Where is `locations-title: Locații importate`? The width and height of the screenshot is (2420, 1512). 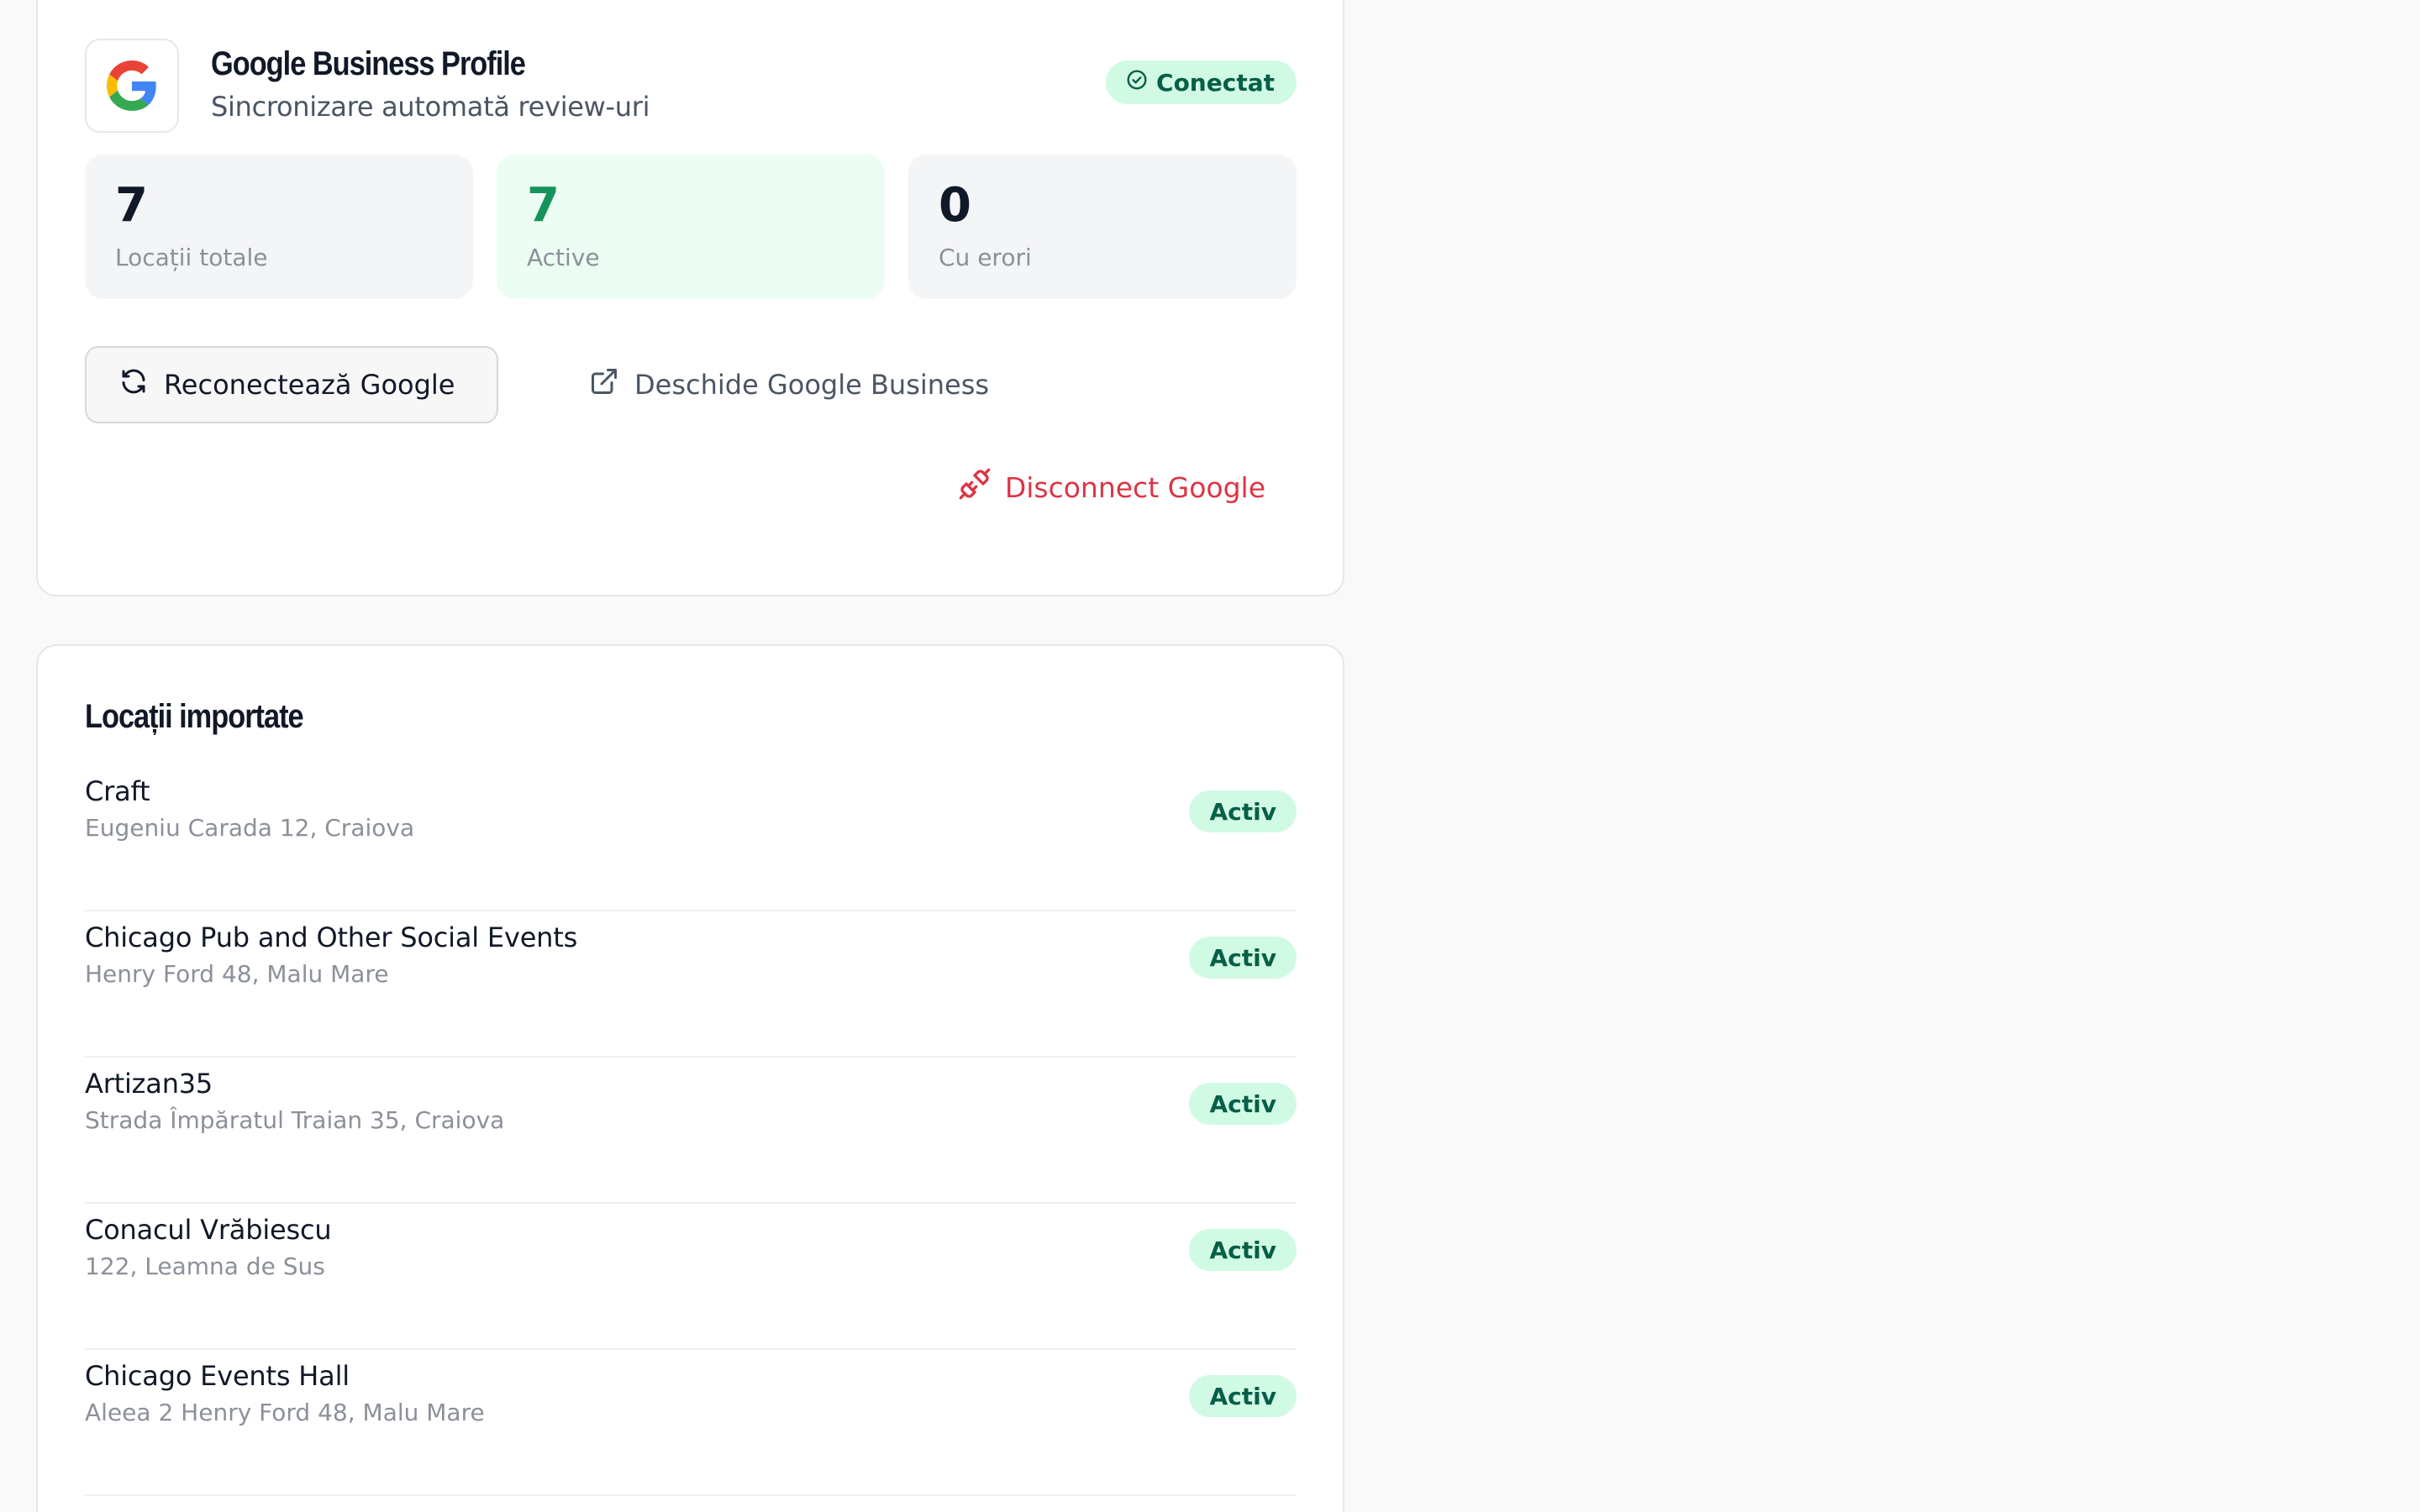 locations-title: Locații importate is located at coordinates (195, 716).